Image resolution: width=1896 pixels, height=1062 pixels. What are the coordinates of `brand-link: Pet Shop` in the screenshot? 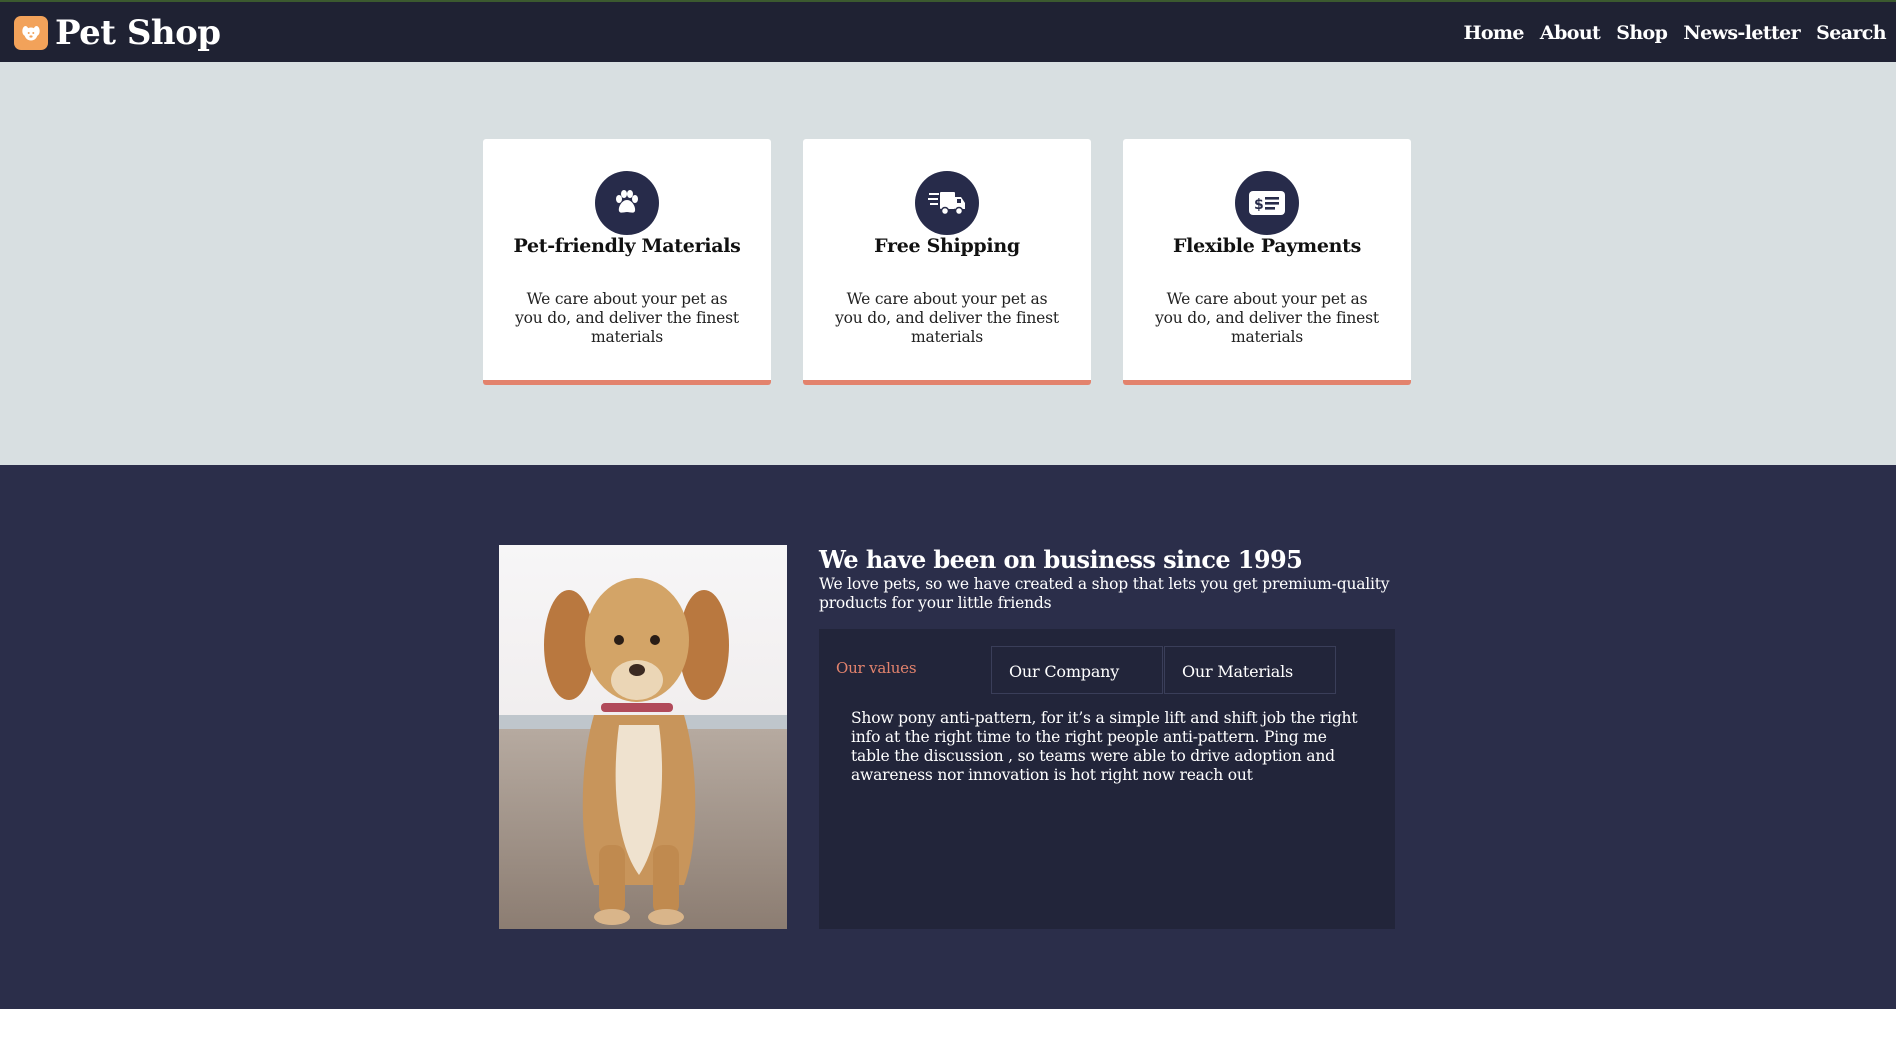 It's located at (117, 33).